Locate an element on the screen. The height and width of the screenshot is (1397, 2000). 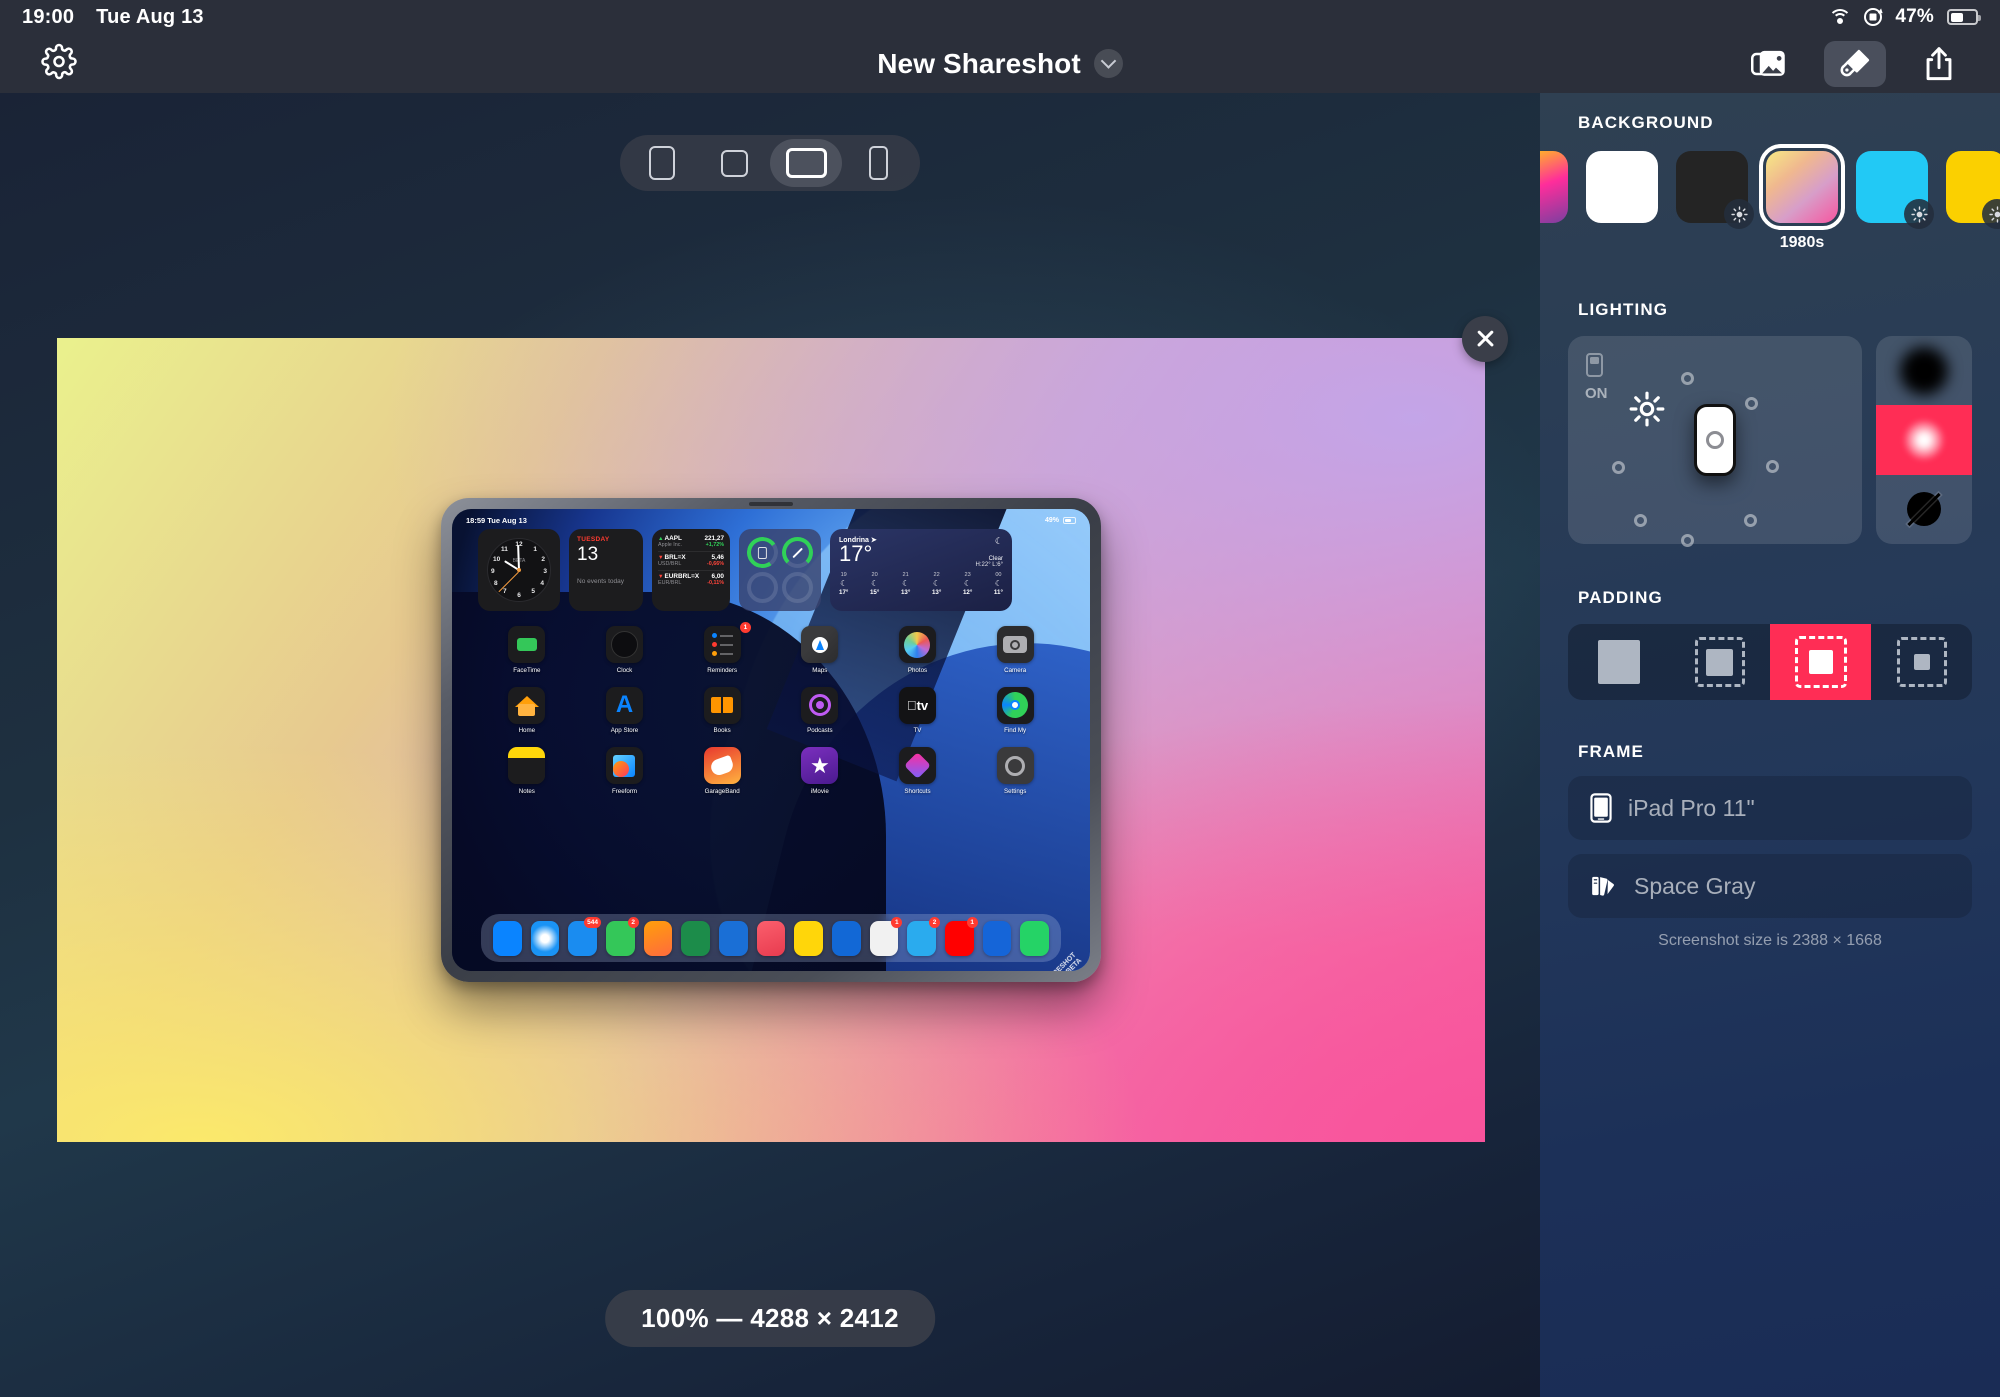
dock-icon-music is located at coordinates (771, 938).